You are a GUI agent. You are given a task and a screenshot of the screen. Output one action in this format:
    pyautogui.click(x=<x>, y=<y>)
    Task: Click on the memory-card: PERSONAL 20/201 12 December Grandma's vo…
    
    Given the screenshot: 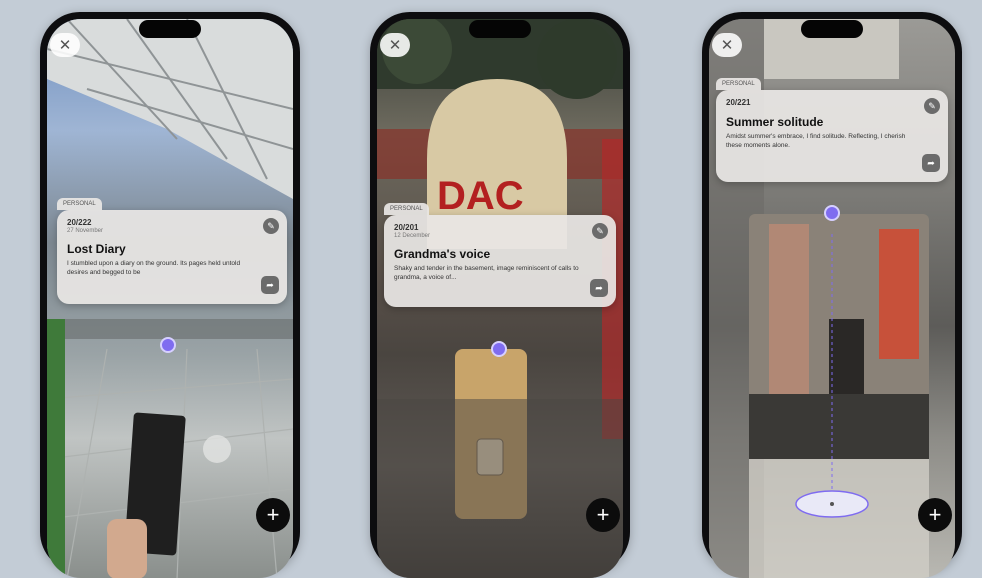 What is the action you would take?
    pyautogui.click(x=500, y=255)
    